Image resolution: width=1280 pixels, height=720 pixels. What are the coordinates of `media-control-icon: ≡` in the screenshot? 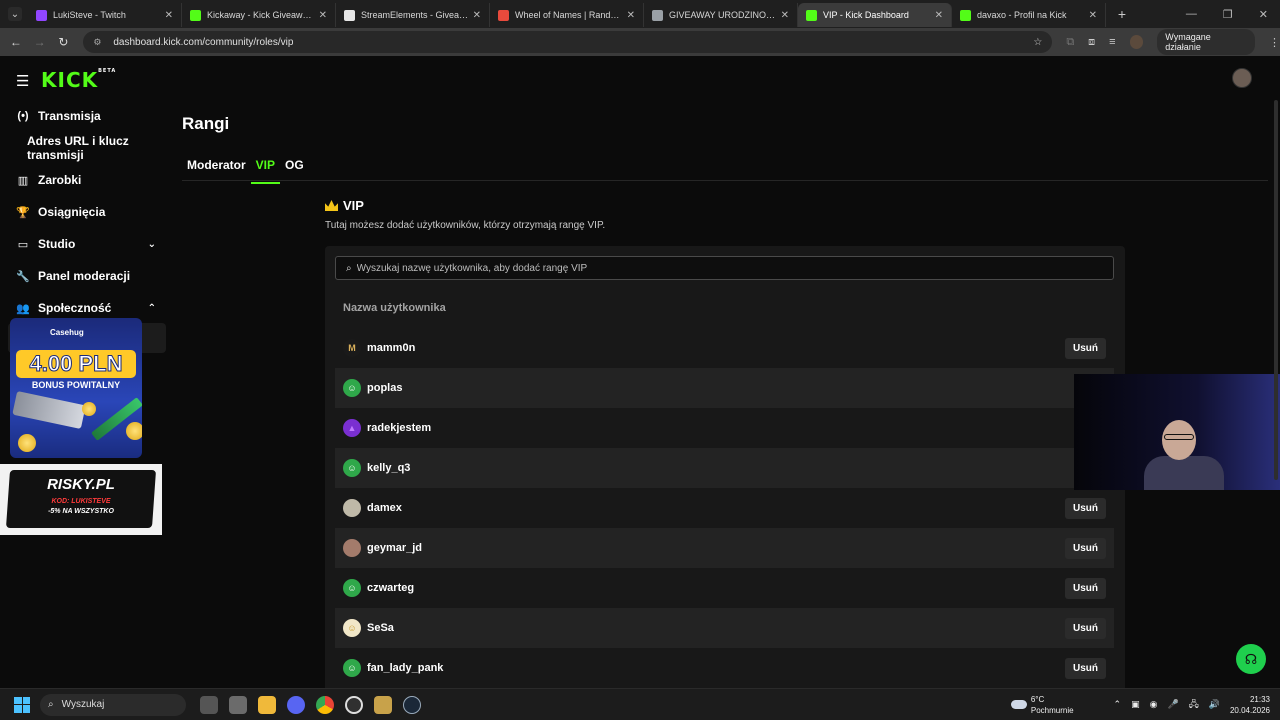 It's located at (1112, 42).